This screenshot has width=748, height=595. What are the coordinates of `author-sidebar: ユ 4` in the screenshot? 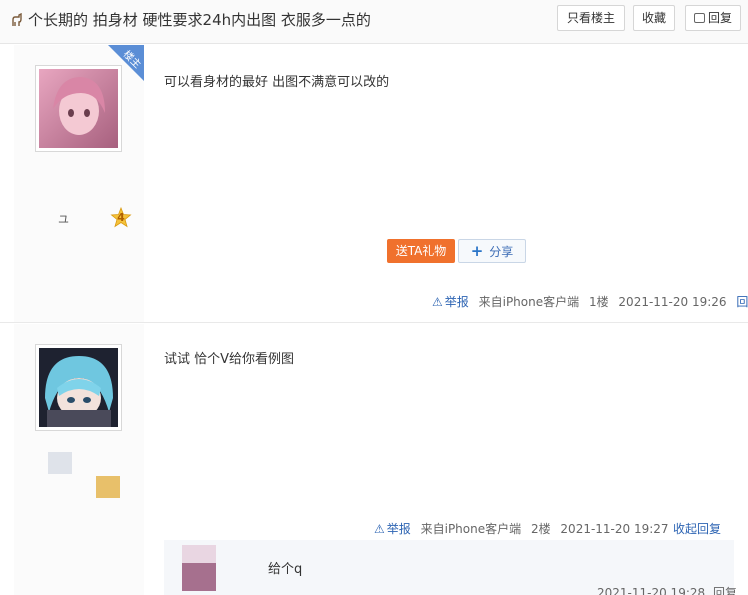 It's located at (79, 183).